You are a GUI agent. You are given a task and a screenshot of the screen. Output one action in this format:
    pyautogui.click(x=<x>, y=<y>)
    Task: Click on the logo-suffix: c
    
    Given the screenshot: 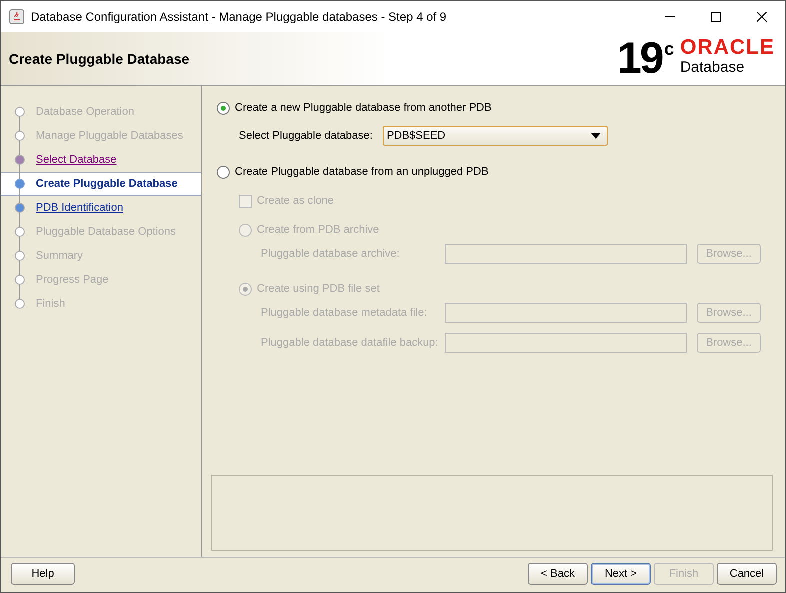 What is the action you would take?
    pyautogui.click(x=669, y=49)
    